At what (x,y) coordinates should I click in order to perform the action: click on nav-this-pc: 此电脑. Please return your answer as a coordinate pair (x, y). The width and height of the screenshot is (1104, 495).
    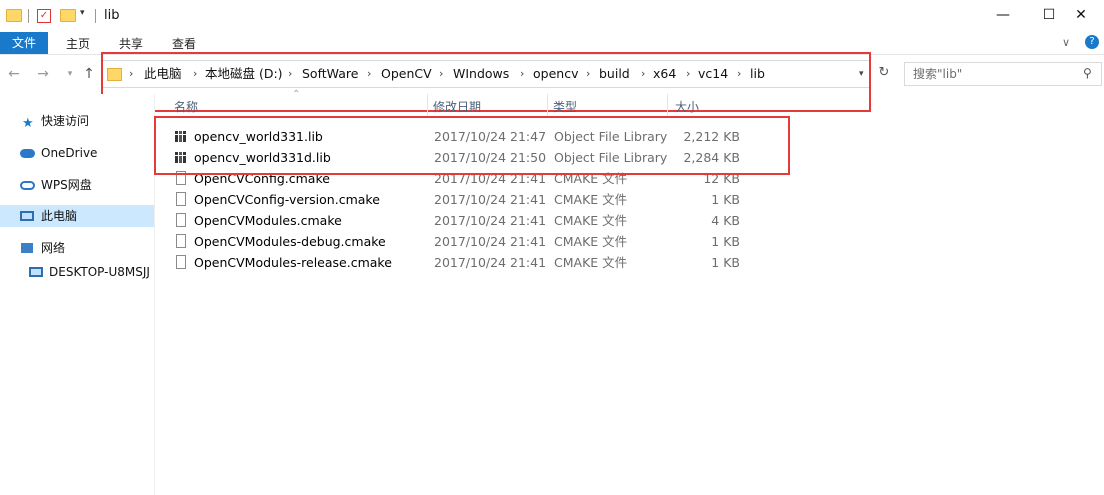
    Looking at the image, I should click on (77, 216).